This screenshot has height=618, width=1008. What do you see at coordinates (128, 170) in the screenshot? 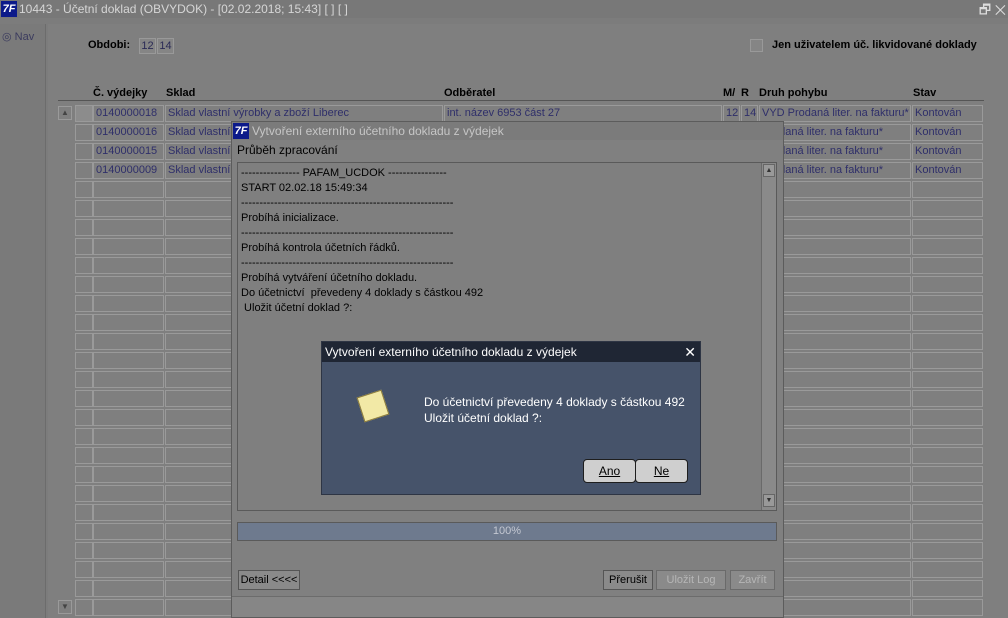
I see `table-cell-vydejka: 0140000009` at bounding box center [128, 170].